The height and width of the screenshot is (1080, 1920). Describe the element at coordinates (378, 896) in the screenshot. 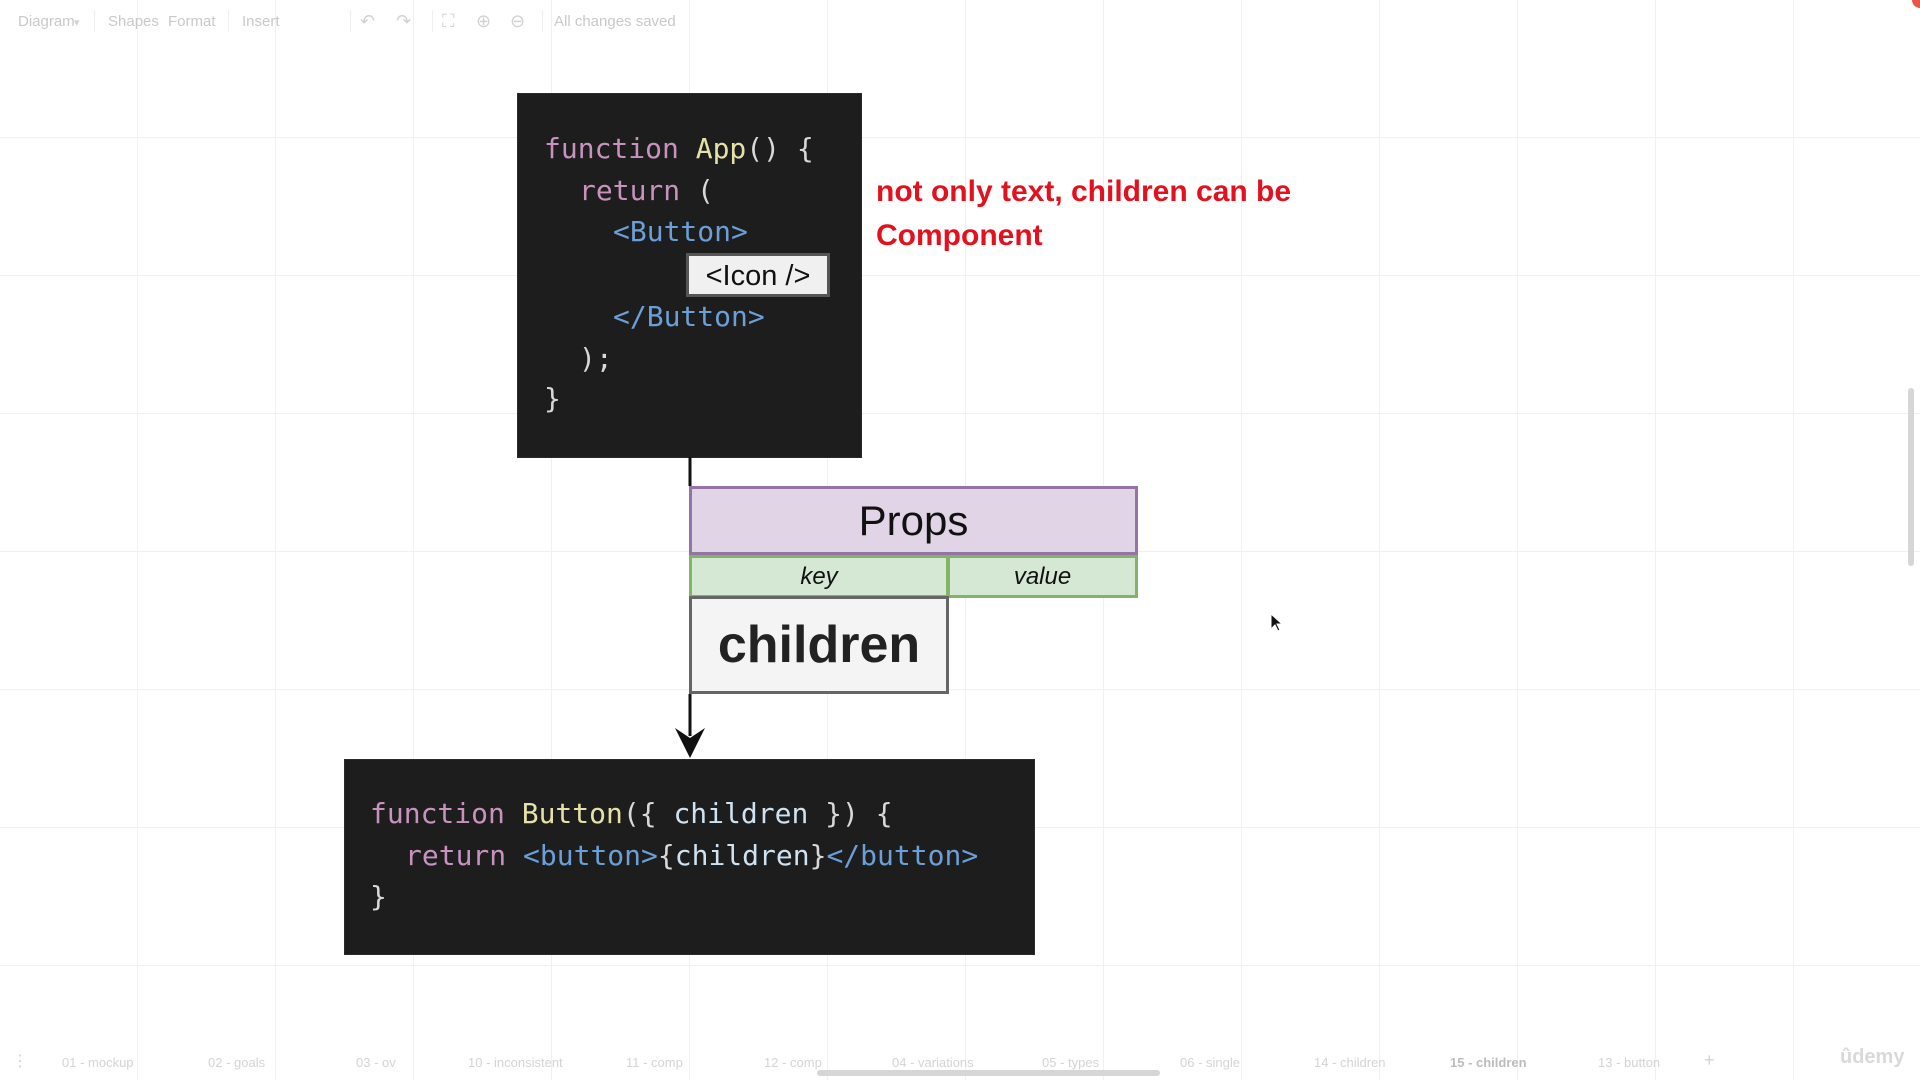

I see `button-code-line-3: }` at that location.